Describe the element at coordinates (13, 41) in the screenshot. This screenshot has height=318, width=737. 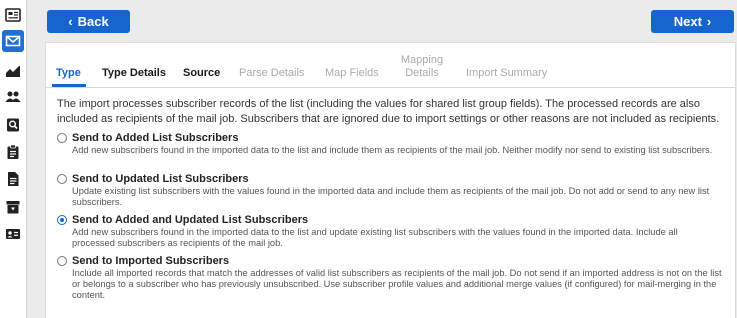
I see `envelope-icon` at that location.